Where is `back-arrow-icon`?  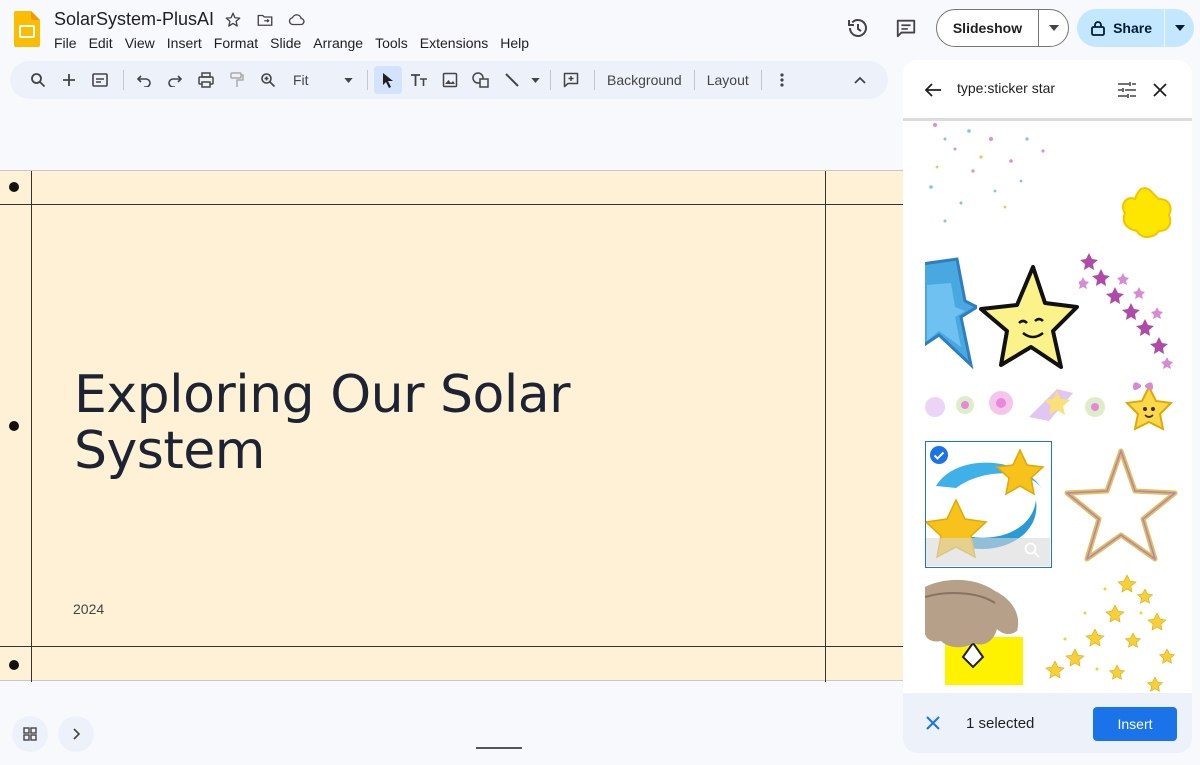 back-arrow-icon is located at coordinates (933, 90).